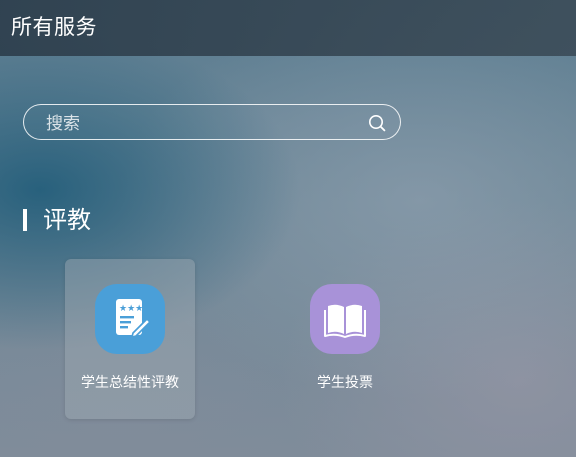 The width and height of the screenshot is (576, 457). Describe the element at coordinates (377, 123) in the screenshot. I see `search-icon` at that location.